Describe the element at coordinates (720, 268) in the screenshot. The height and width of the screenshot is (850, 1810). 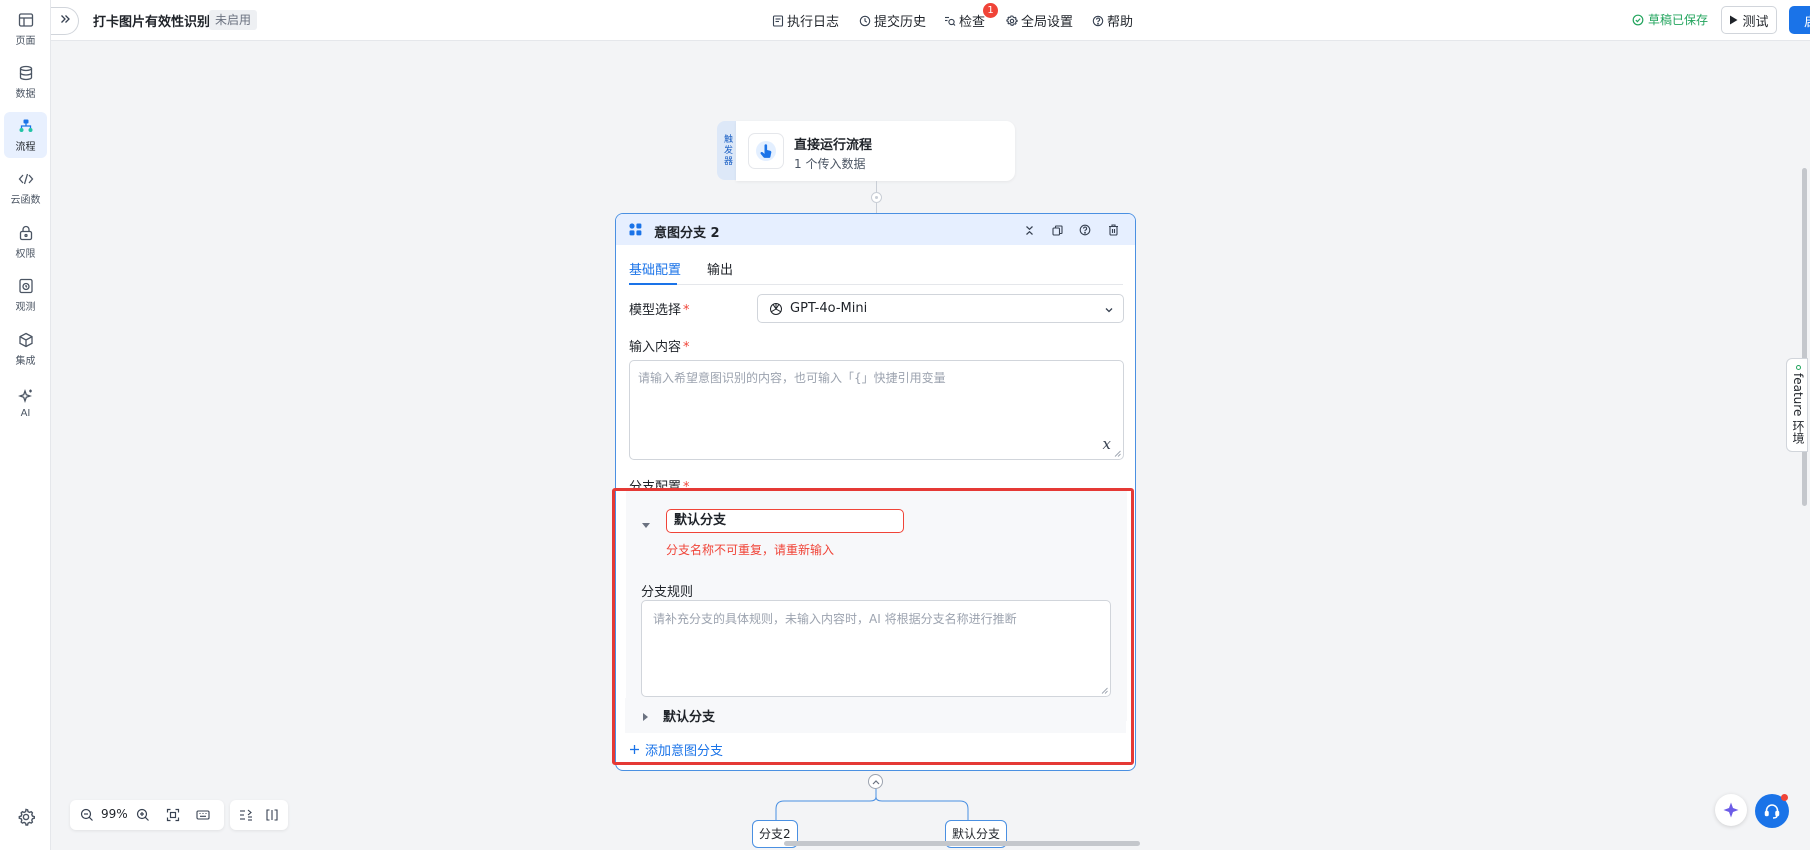
I see `tab-output: 输出` at that location.